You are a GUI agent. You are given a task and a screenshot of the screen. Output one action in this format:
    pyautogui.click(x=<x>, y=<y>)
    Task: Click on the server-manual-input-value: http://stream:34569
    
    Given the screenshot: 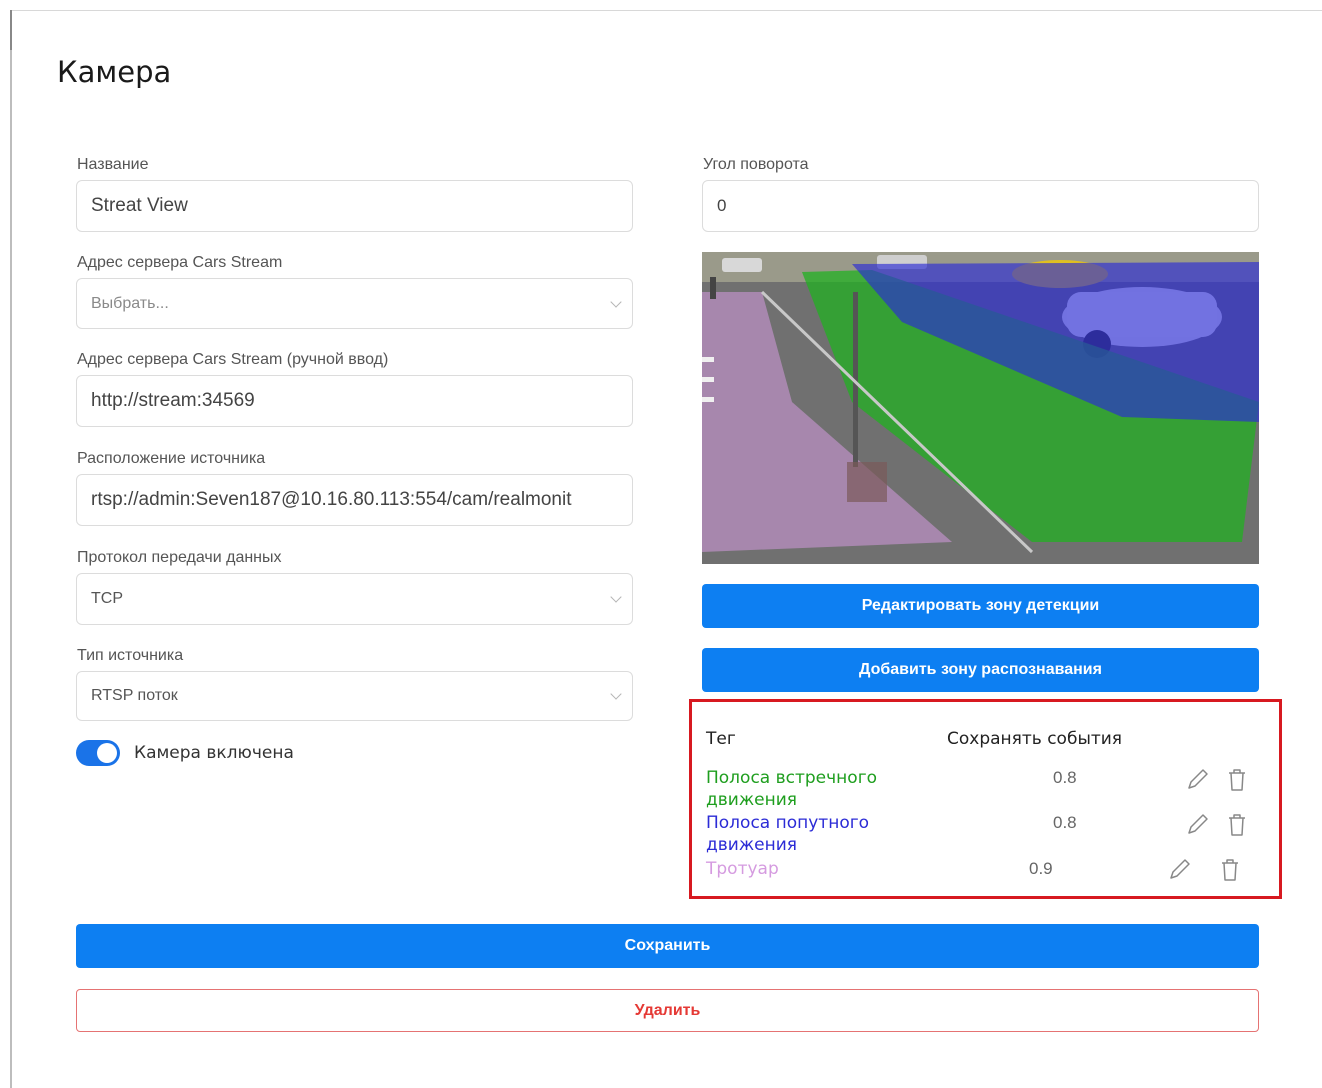 What is the action you would take?
    pyautogui.click(x=173, y=400)
    